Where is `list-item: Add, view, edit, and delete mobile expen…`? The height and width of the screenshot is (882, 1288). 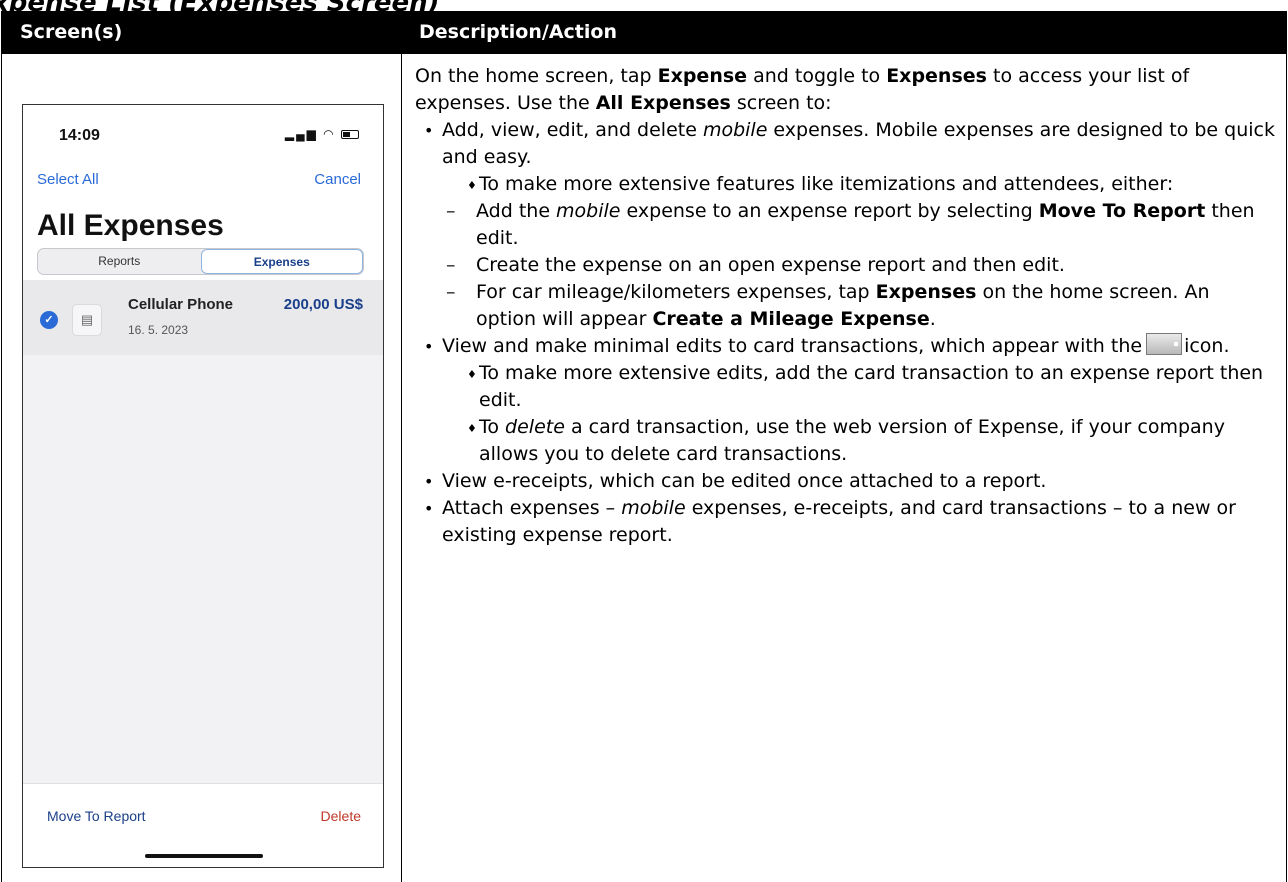
list-item: Add, view, edit, and delete mobile expen… is located at coordinates (845, 144).